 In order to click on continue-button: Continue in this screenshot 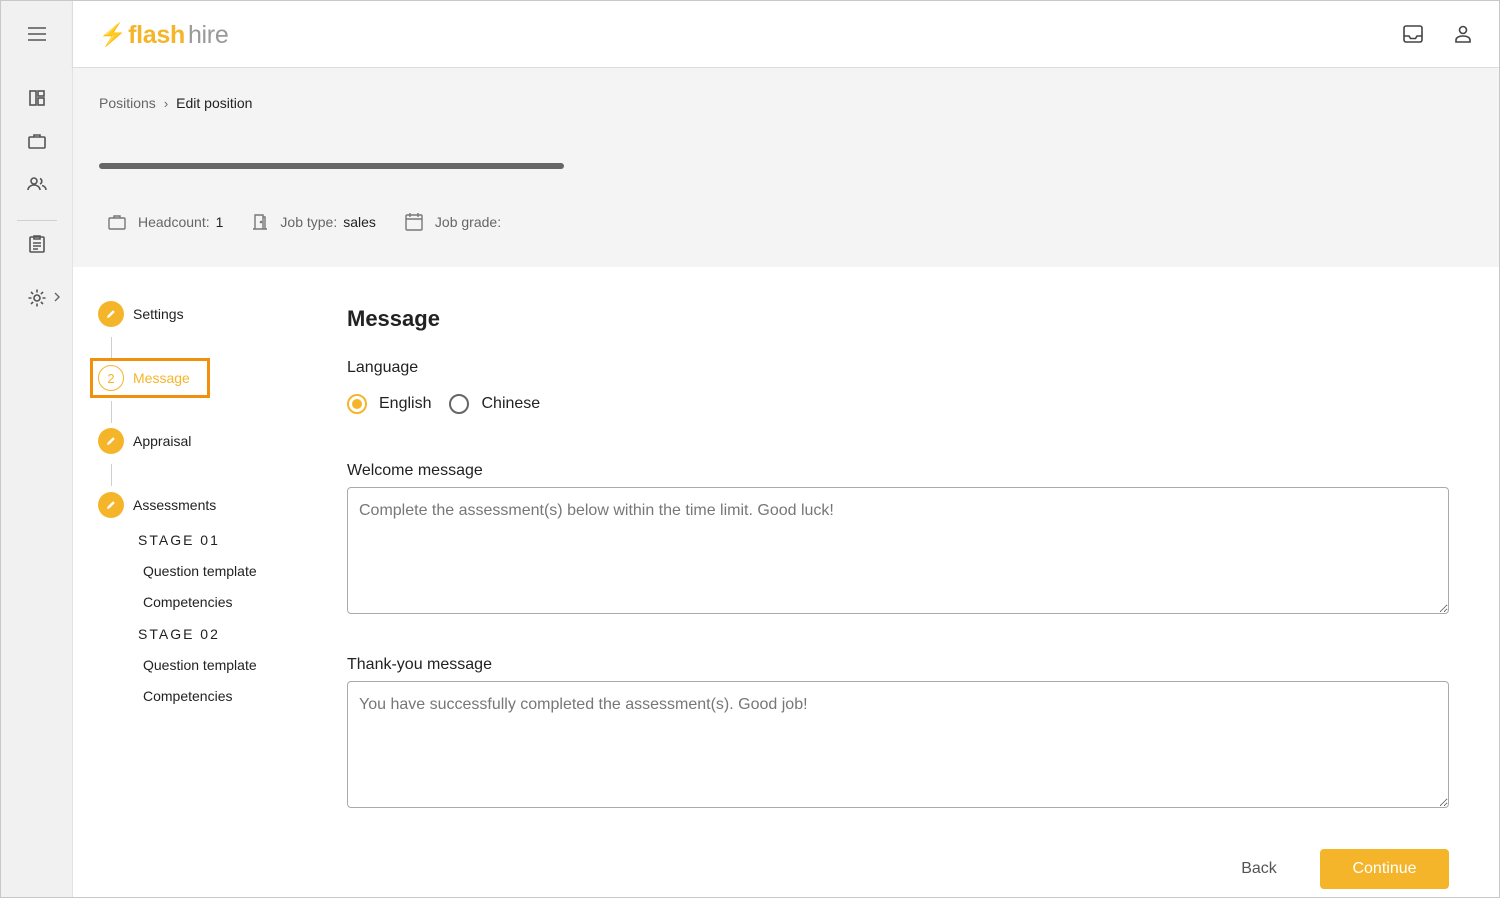, I will do `click(1384, 869)`.